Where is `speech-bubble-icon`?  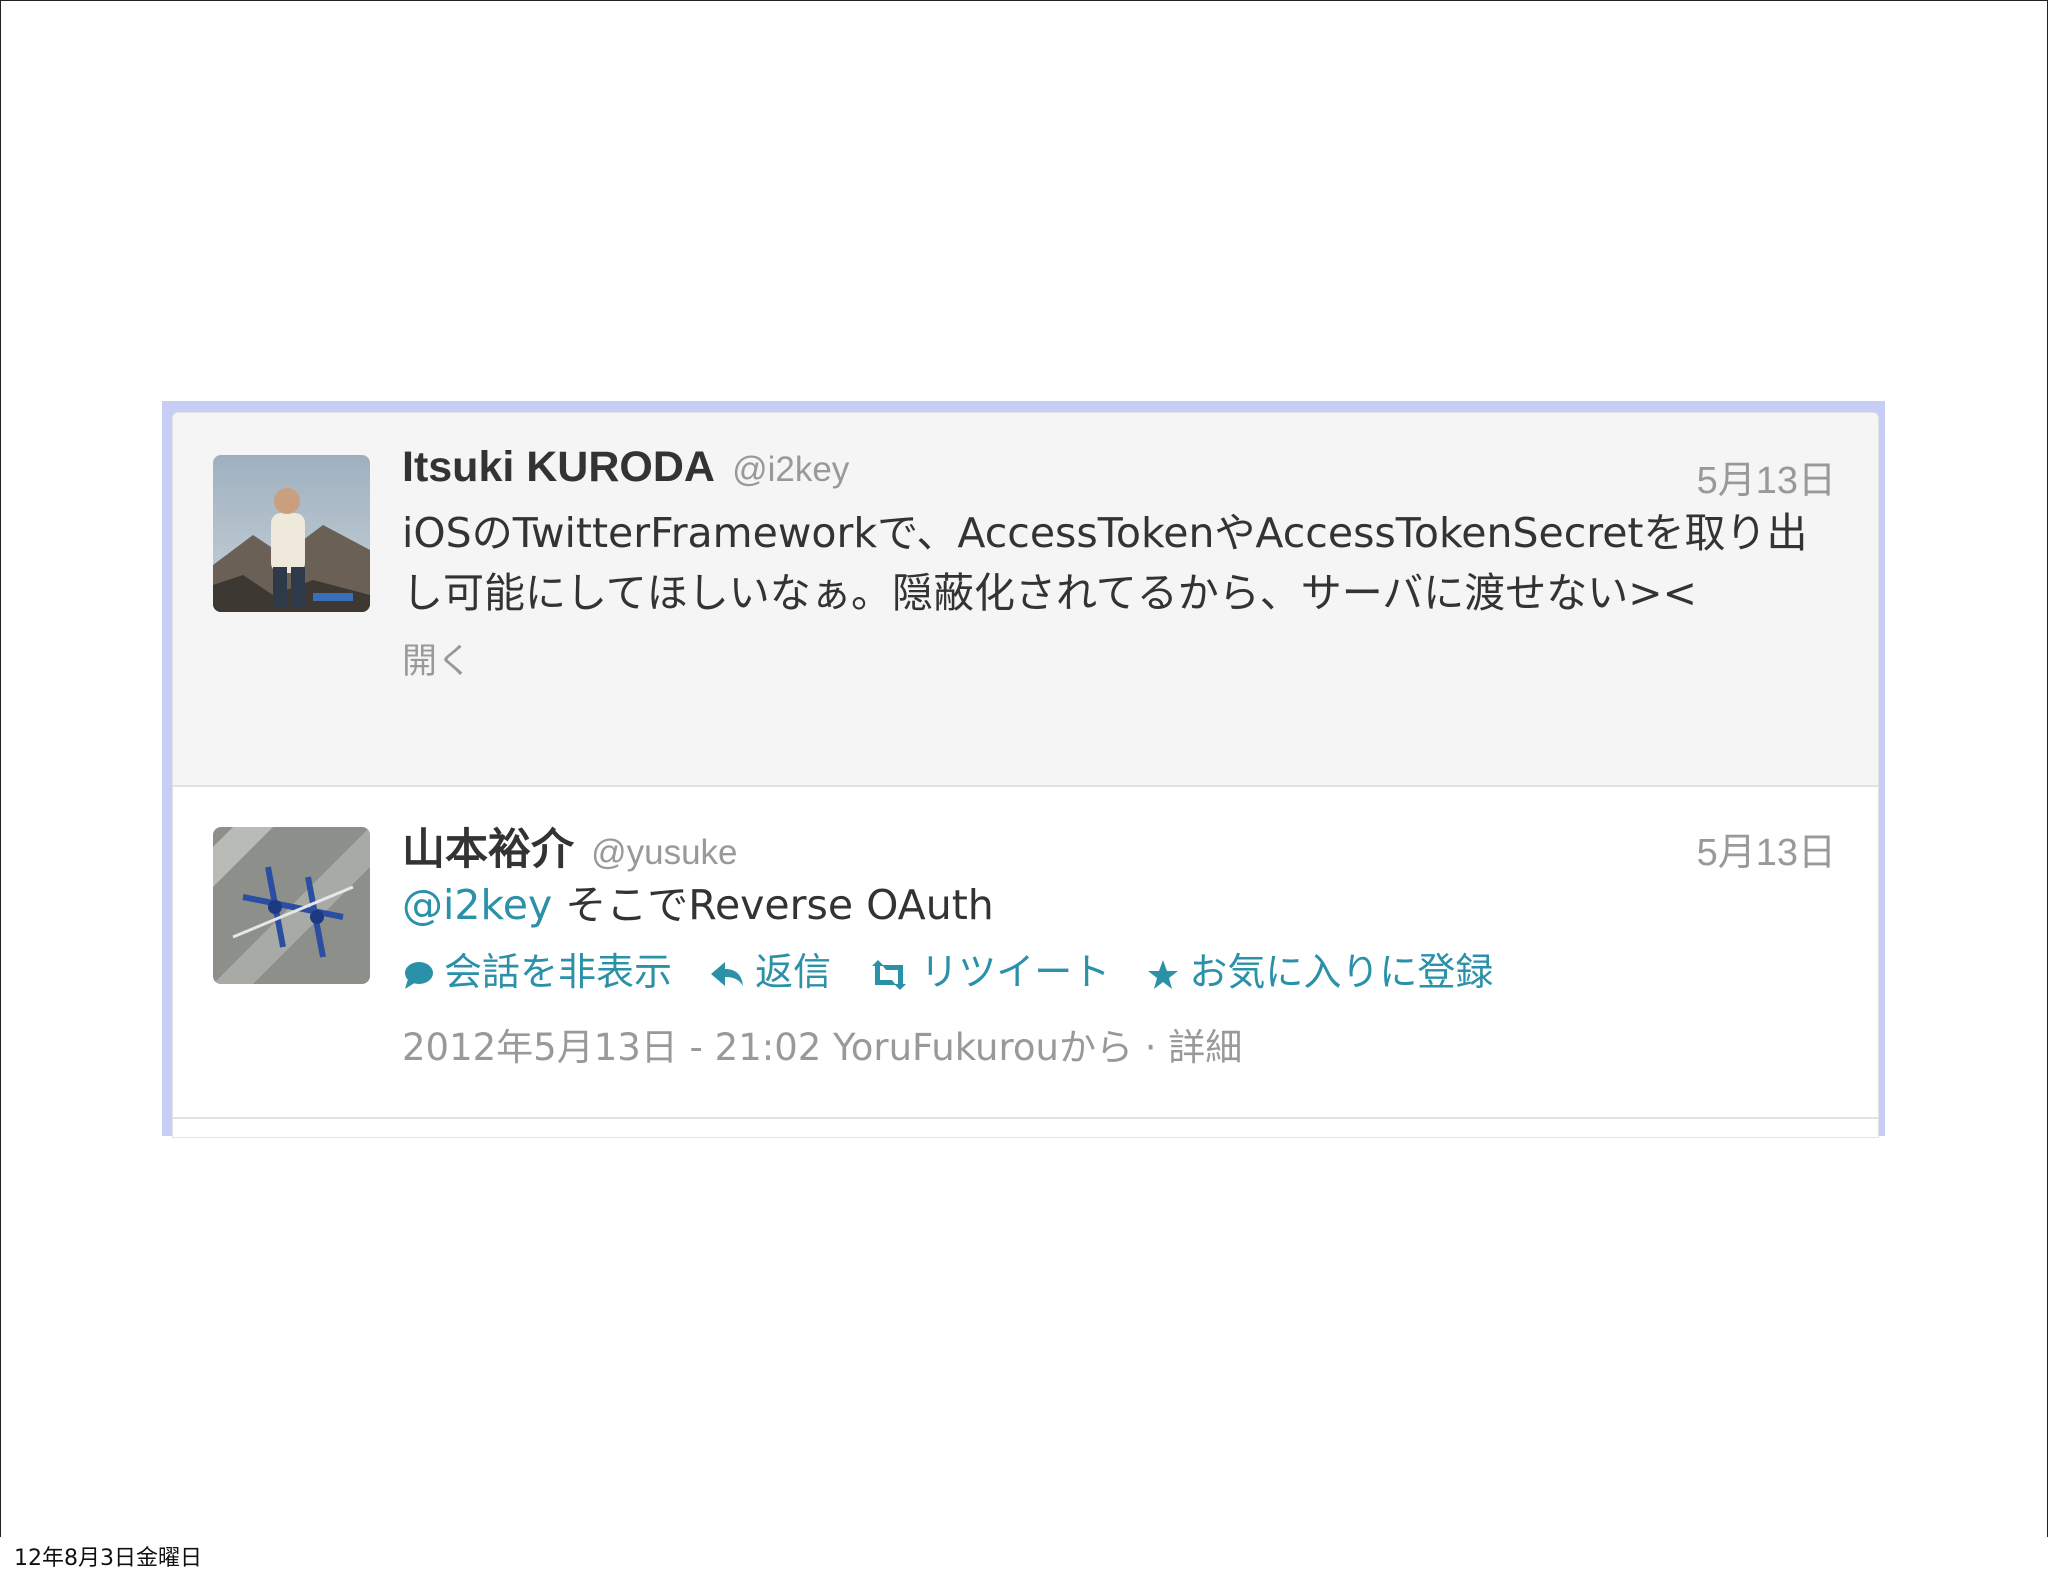 speech-bubble-icon is located at coordinates (419, 975).